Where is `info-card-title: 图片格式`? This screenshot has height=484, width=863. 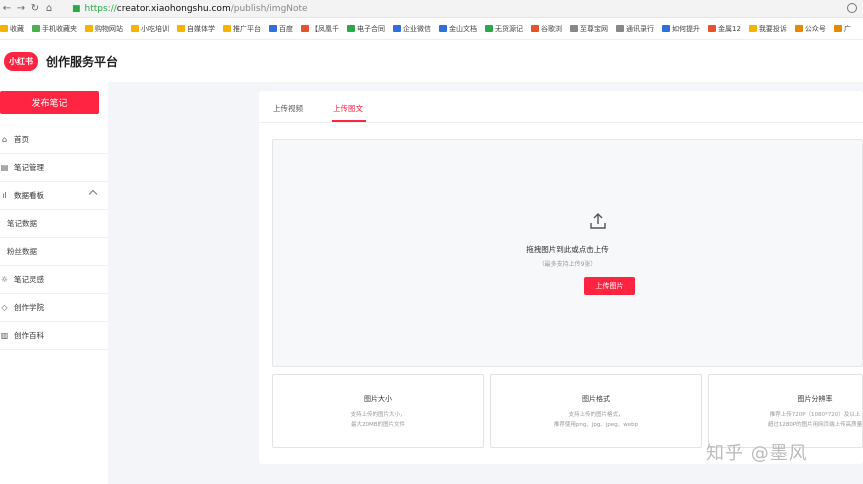 info-card-title: 图片格式 is located at coordinates (596, 399).